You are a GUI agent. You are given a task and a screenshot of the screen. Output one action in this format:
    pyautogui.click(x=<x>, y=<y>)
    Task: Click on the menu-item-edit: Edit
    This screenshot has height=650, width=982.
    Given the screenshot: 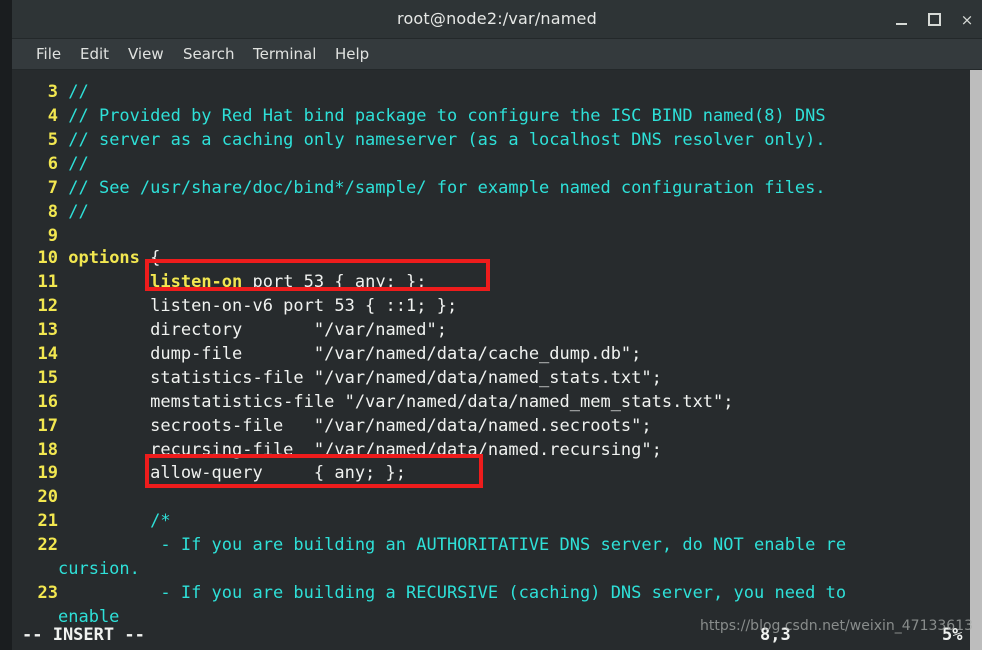 What is the action you would take?
    pyautogui.click(x=94, y=54)
    